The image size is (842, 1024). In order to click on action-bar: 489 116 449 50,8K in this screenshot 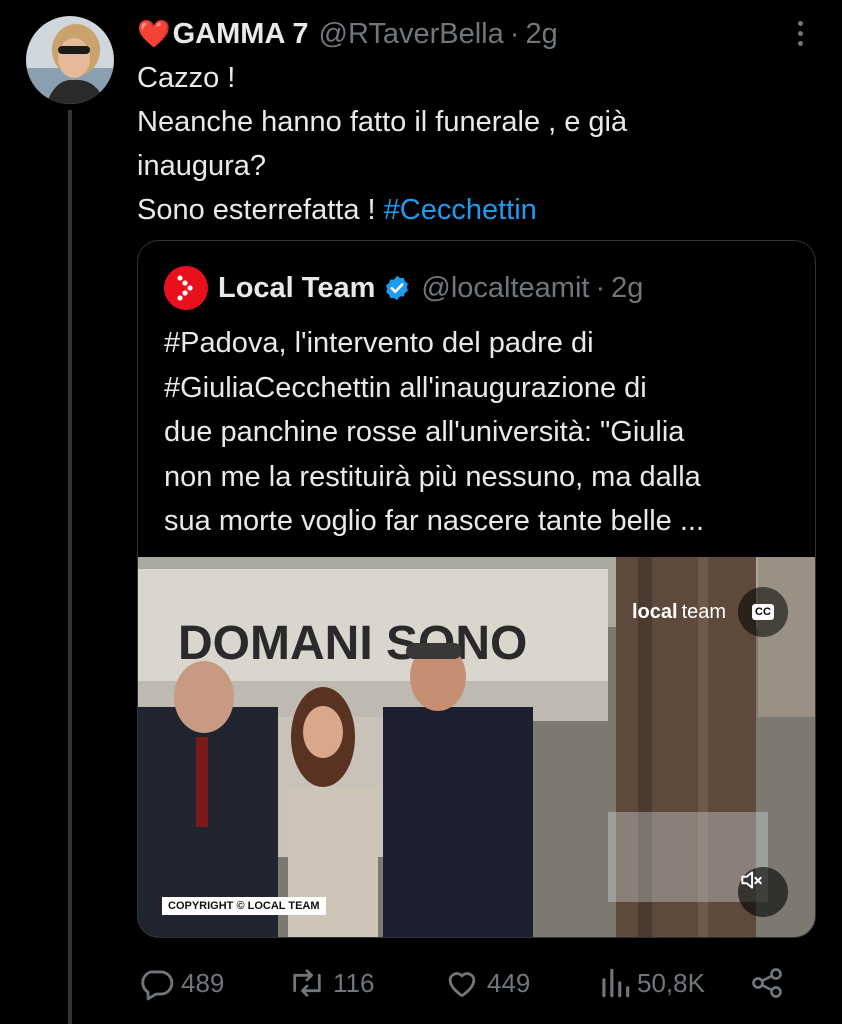, I will do `click(467, 983)`.